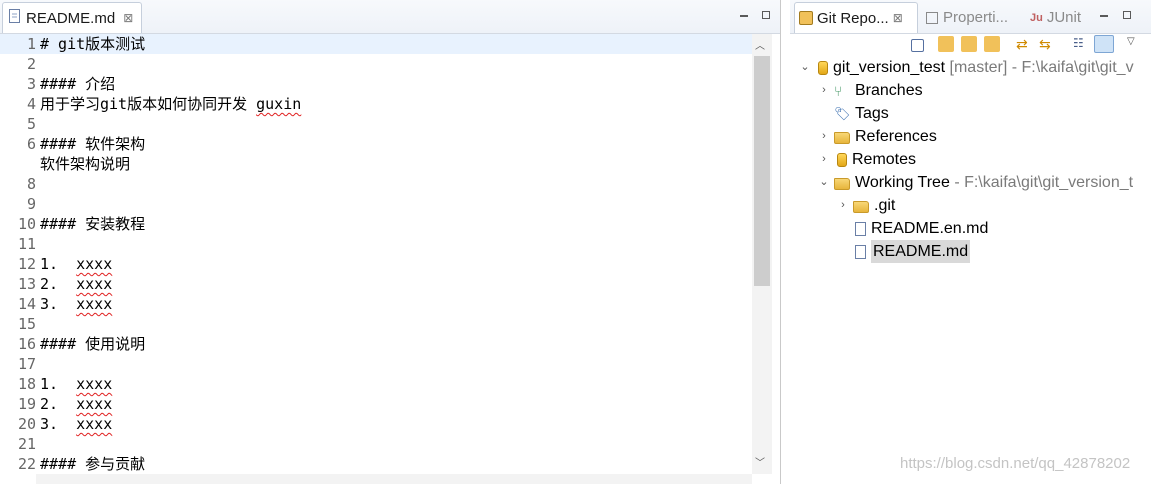 This screenshot has width=1151, height=484. Describe the element at coordinates (26, 224) in the screenshot. I see `line-number: 10` at that location.